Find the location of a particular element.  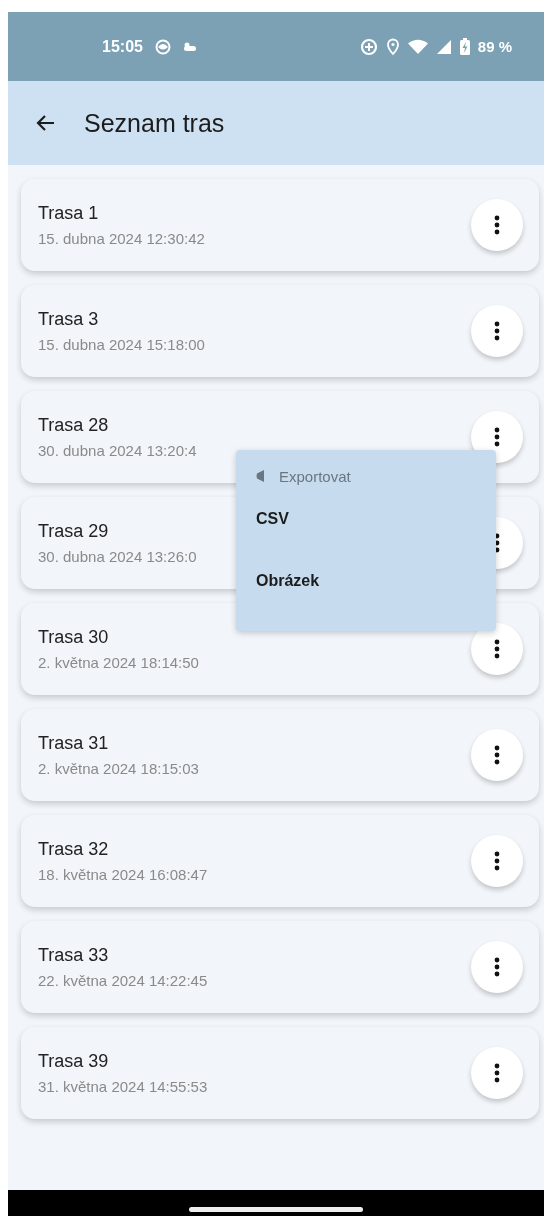

route-date: 2. května 2024 18:14:50 is located at coordinates (118, 662).